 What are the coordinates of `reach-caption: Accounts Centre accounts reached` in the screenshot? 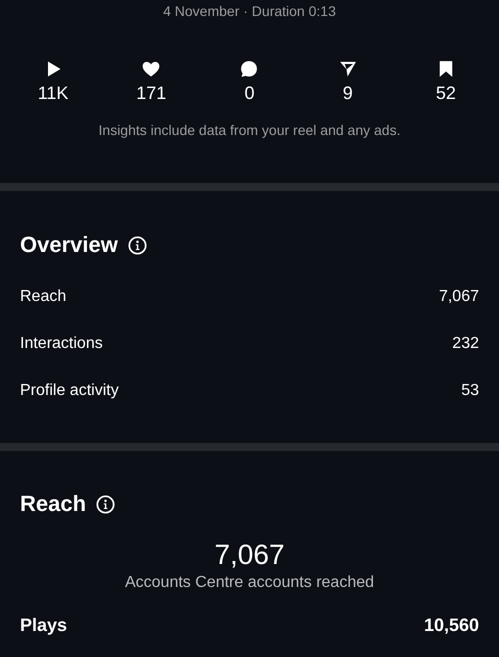 It's located at (250, 583).